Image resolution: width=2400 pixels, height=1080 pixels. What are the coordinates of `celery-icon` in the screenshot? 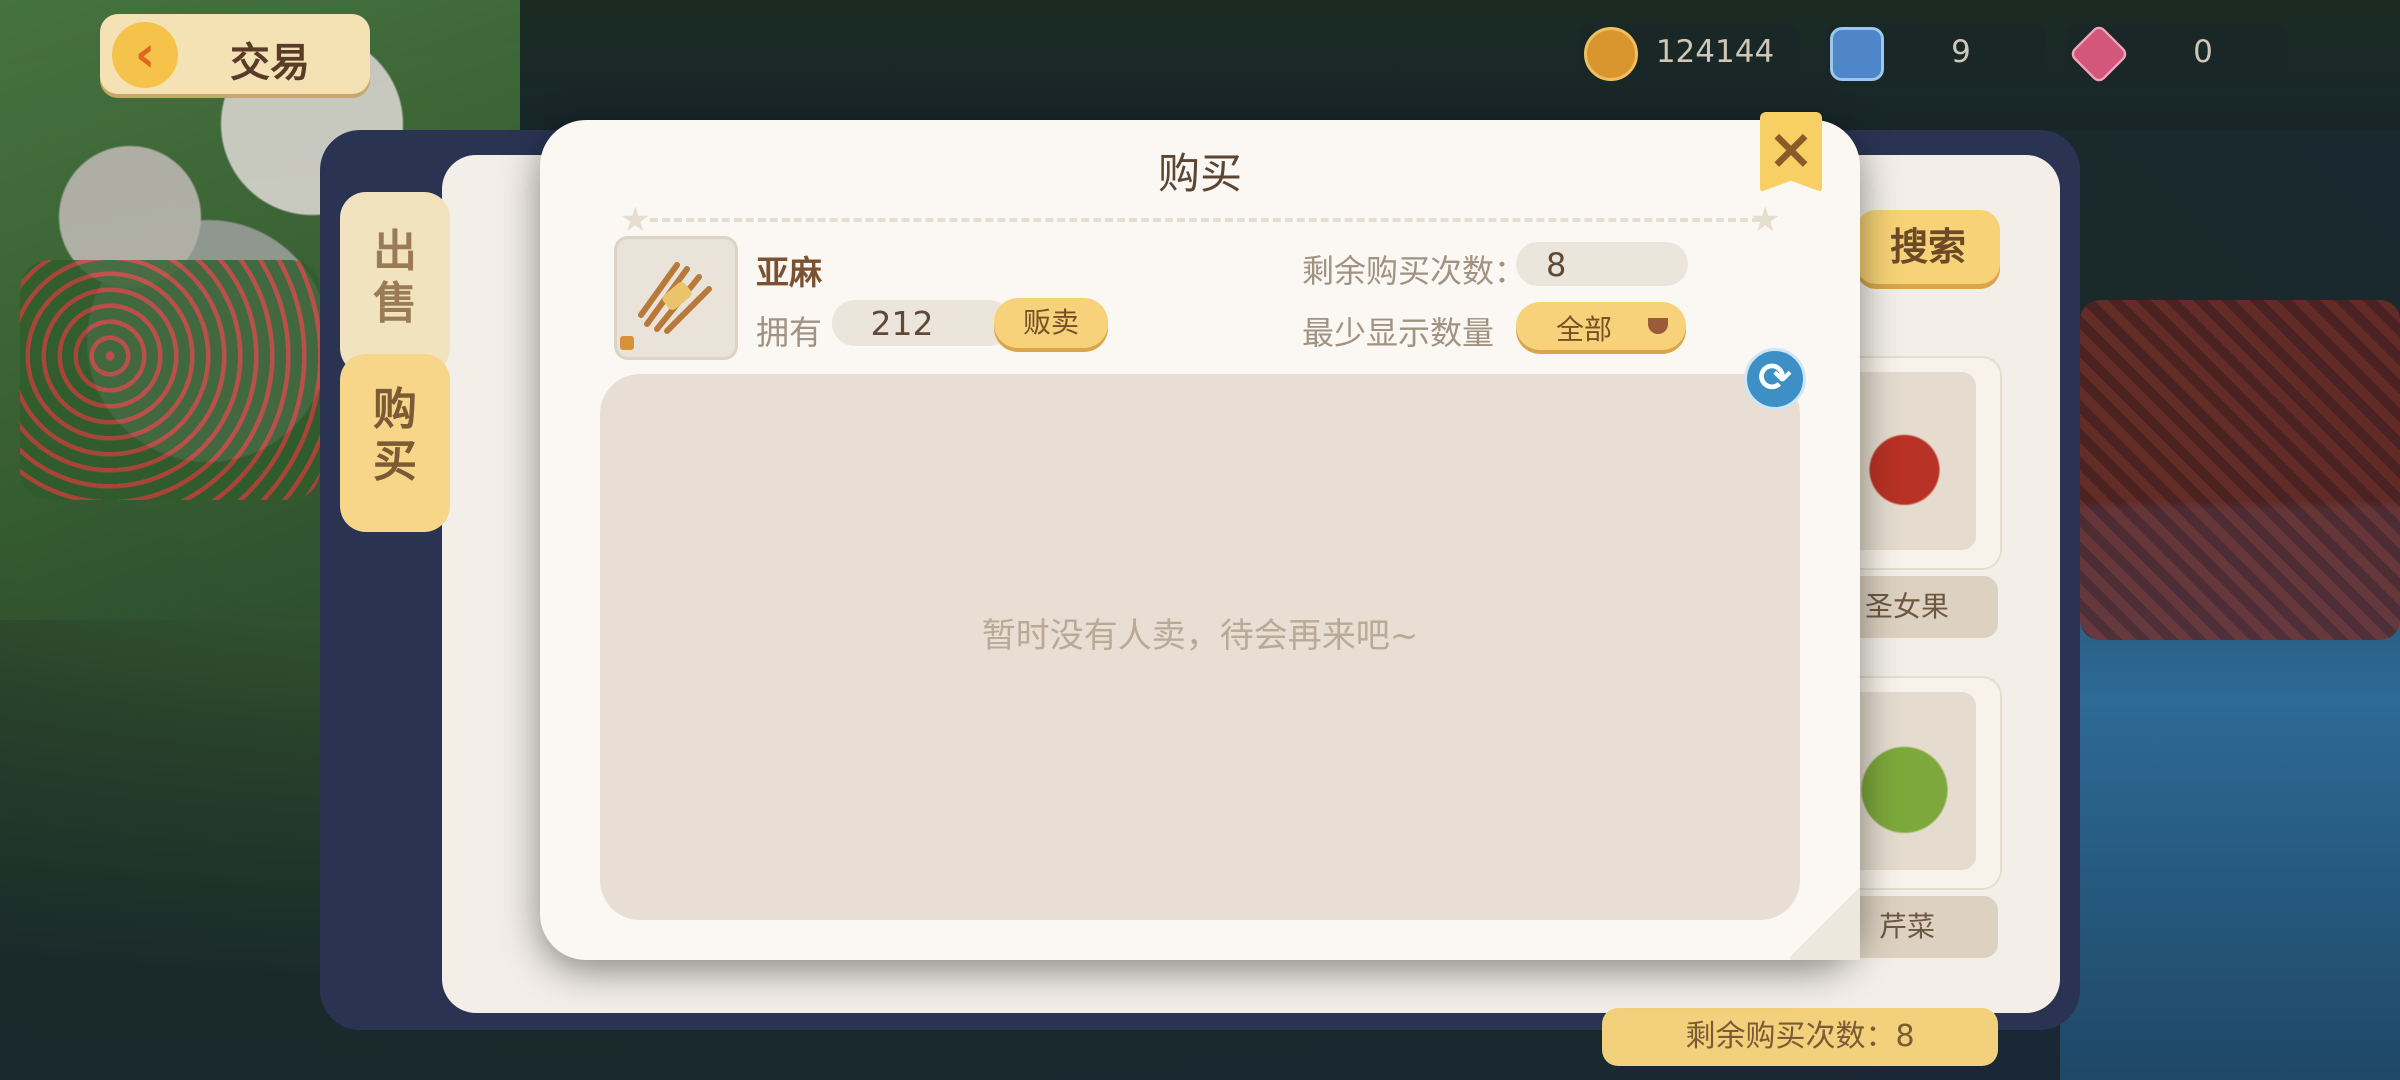 It's located at (1911, 781).